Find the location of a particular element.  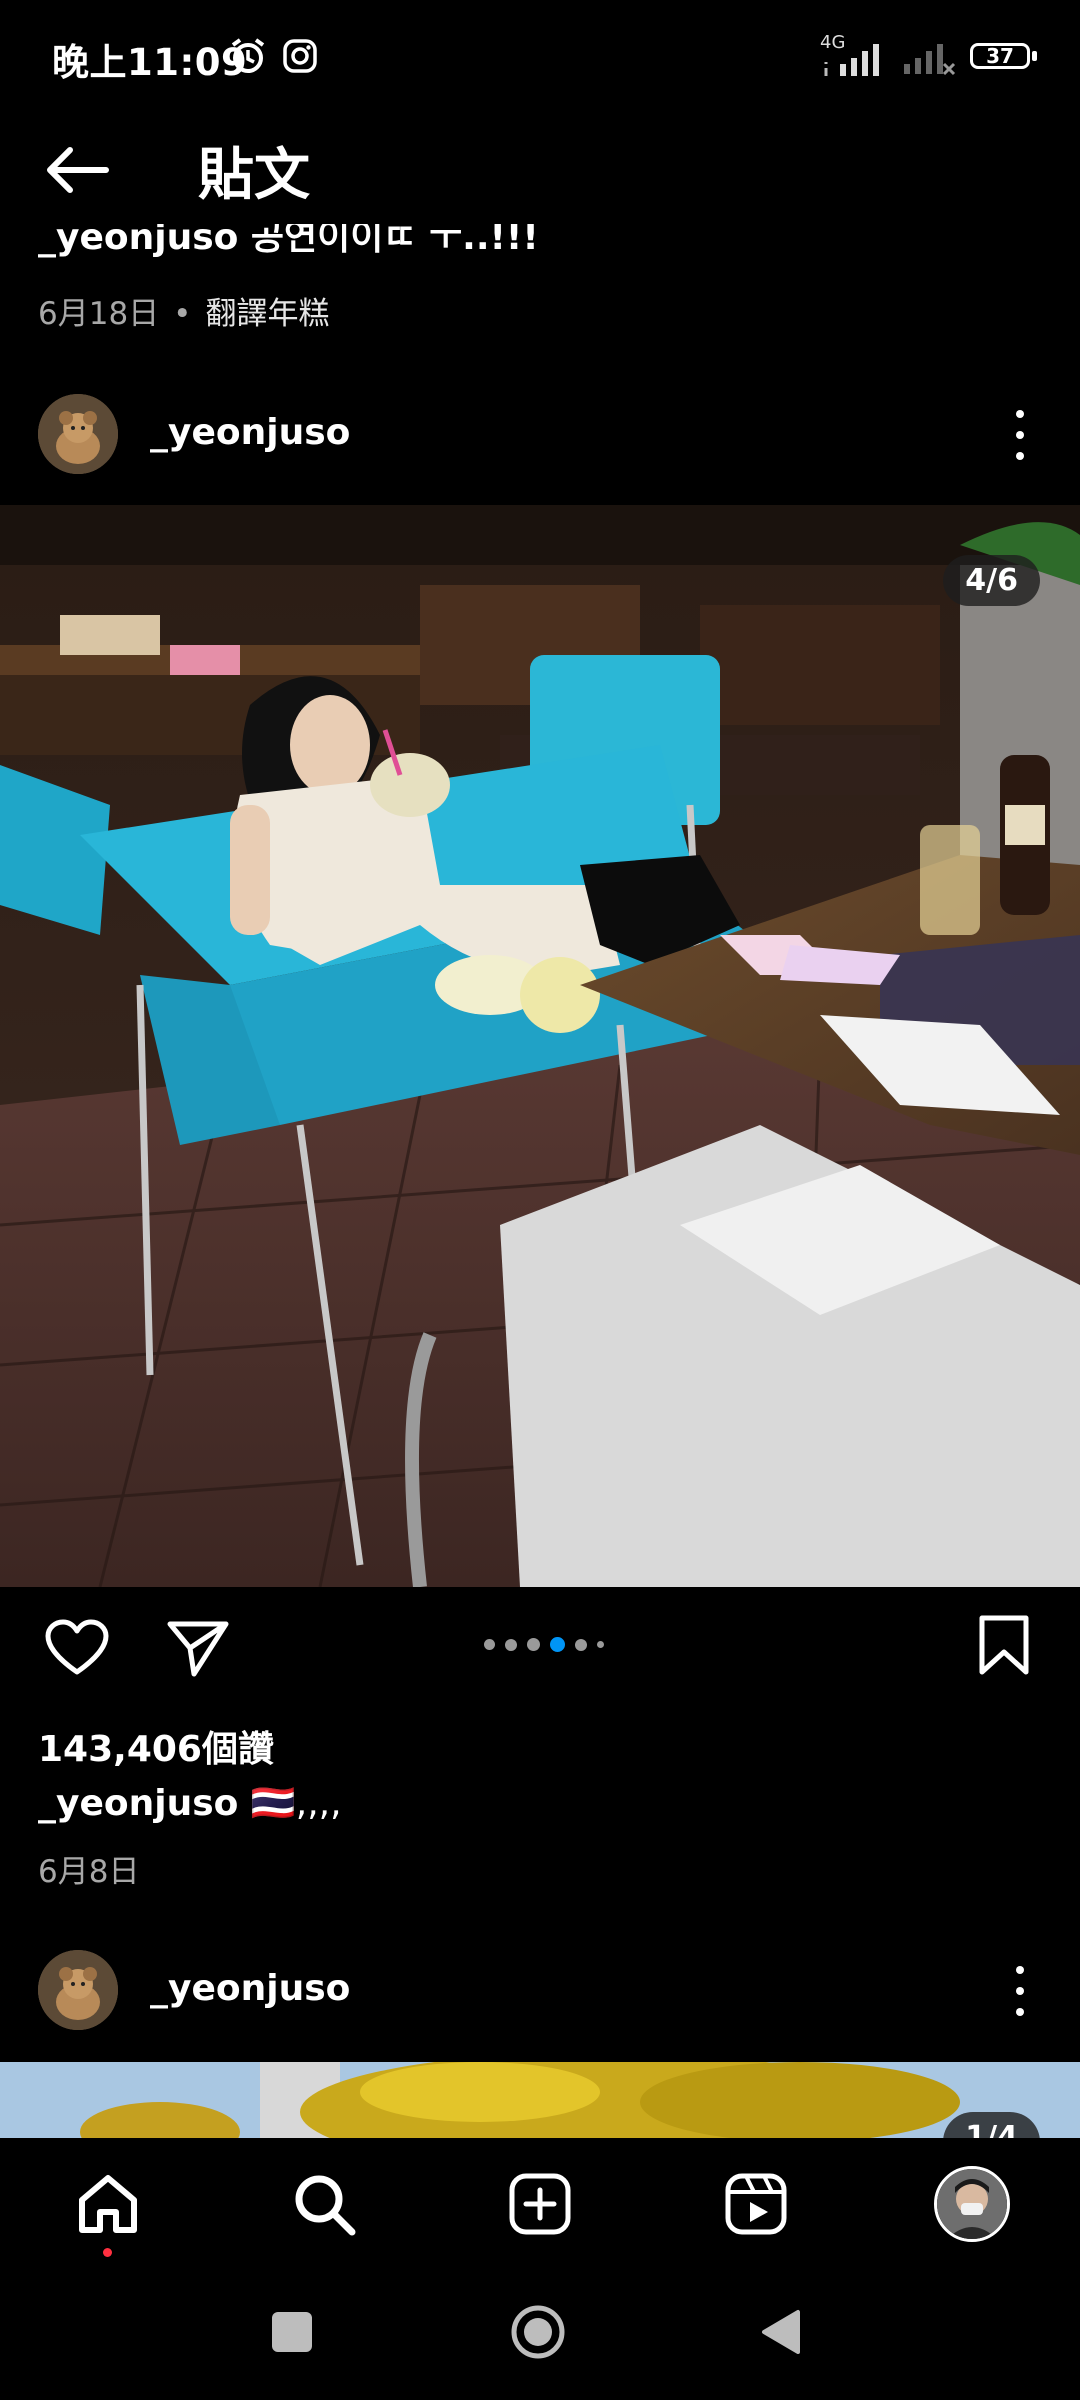

previous-post-date: 6月18日 is located at coordinates (99, 314).